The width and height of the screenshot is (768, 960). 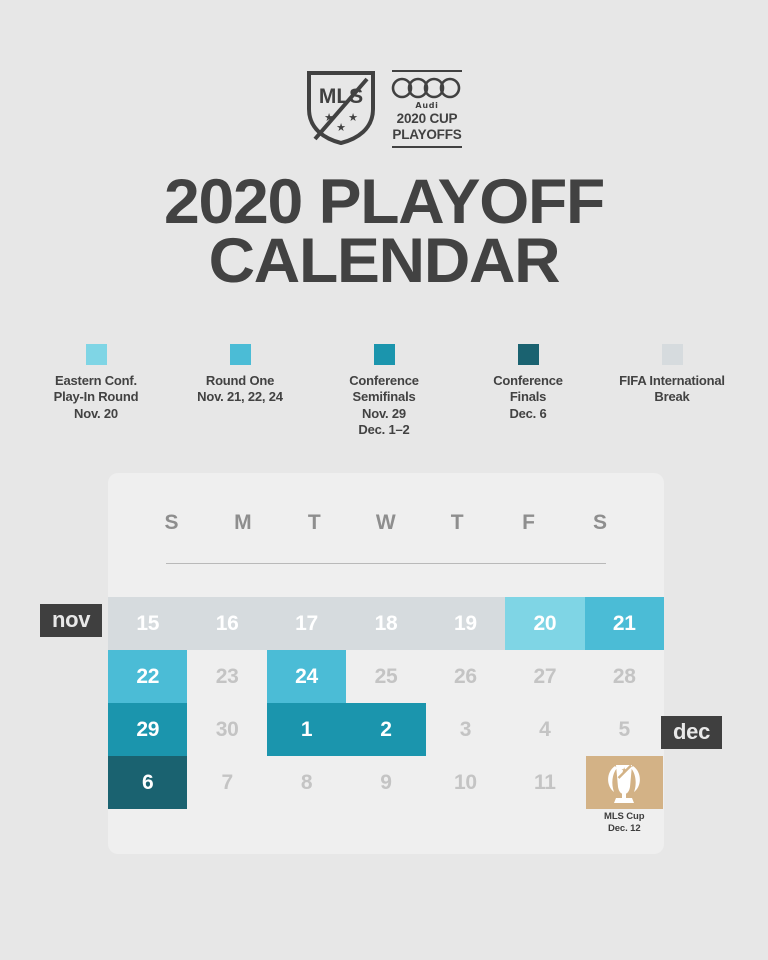 I want to click on calendar-day-cell: 25, so click(x=385, y=676).